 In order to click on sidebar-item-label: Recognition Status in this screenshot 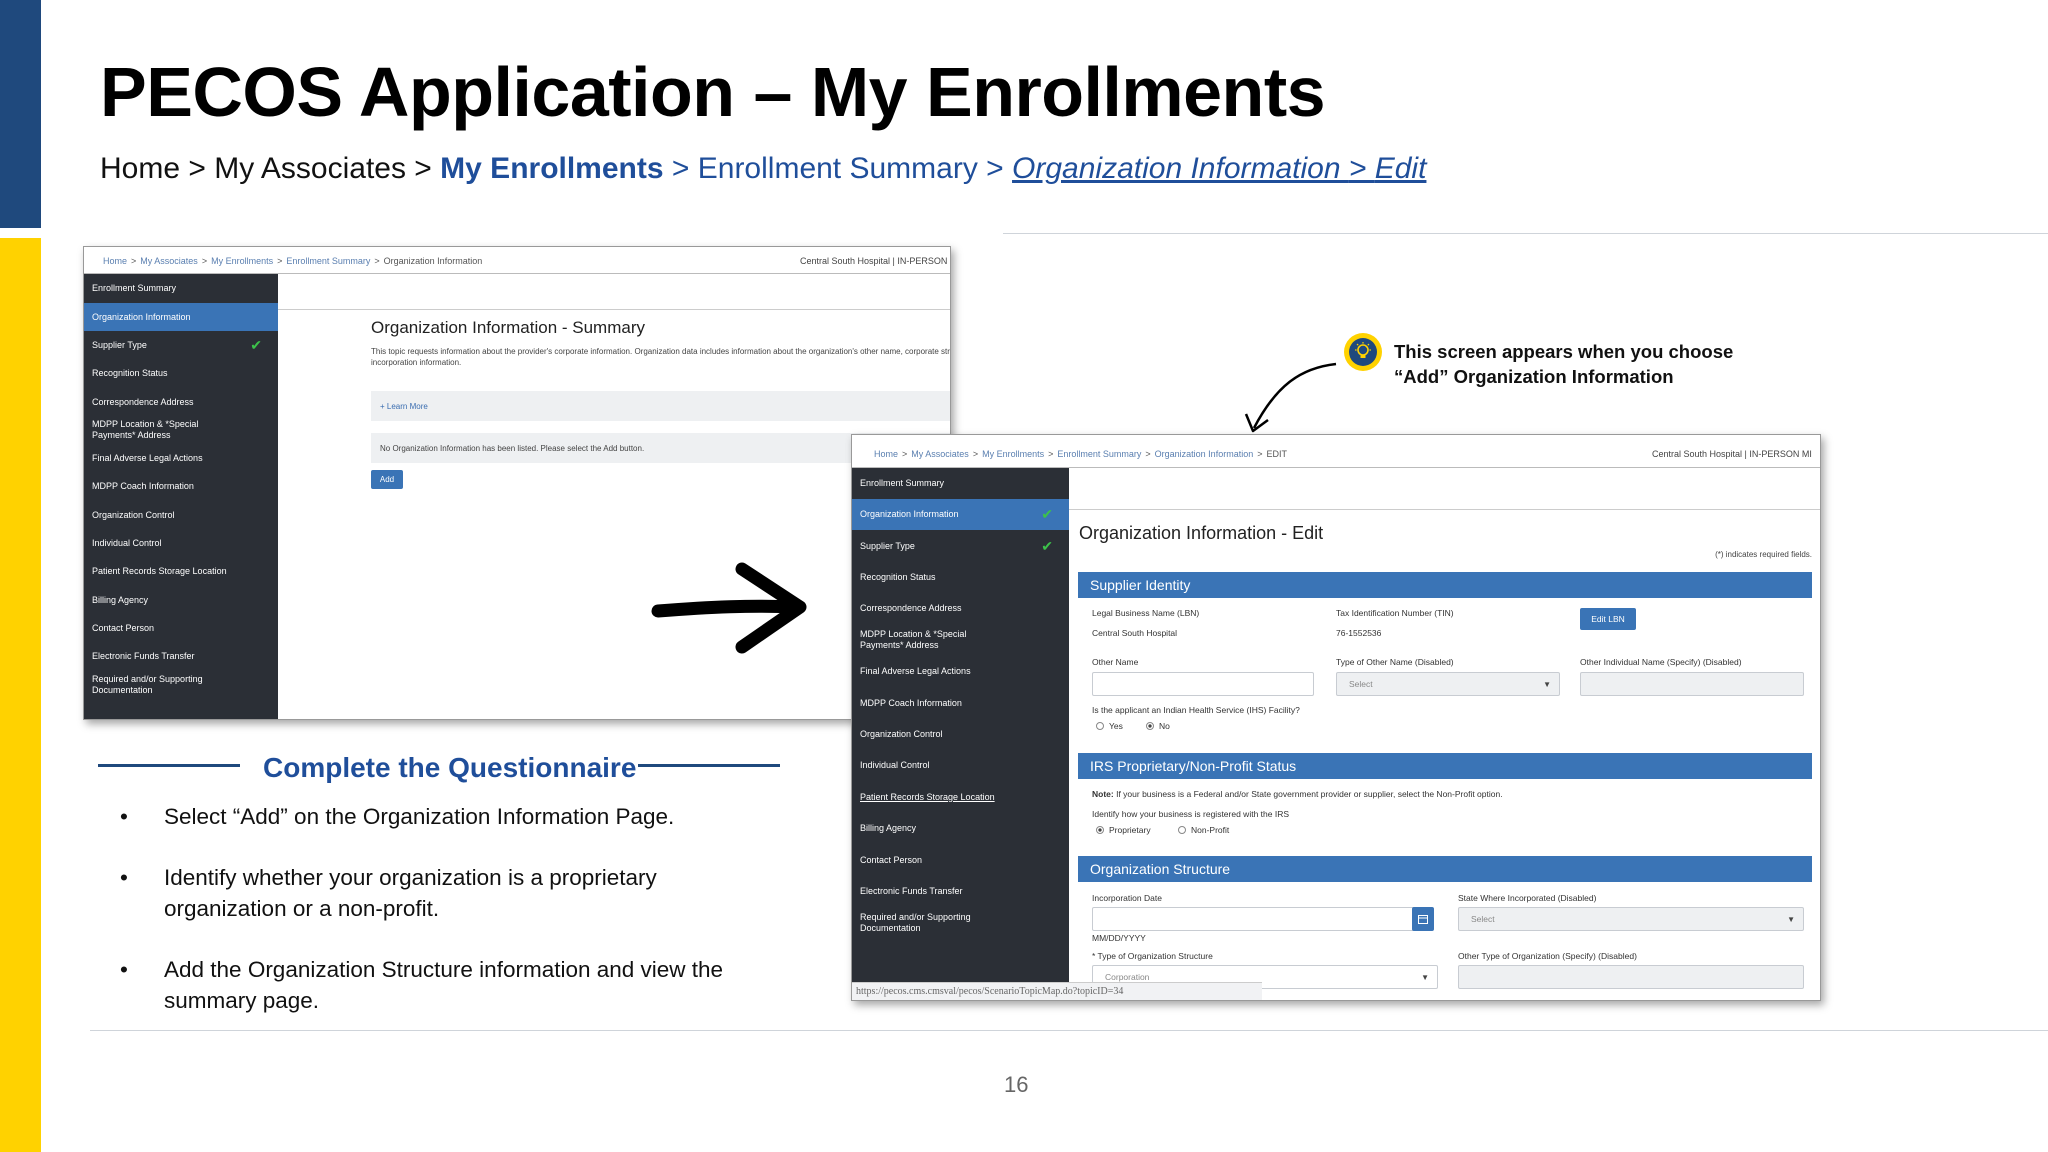, I will do `click(130, 373)`.